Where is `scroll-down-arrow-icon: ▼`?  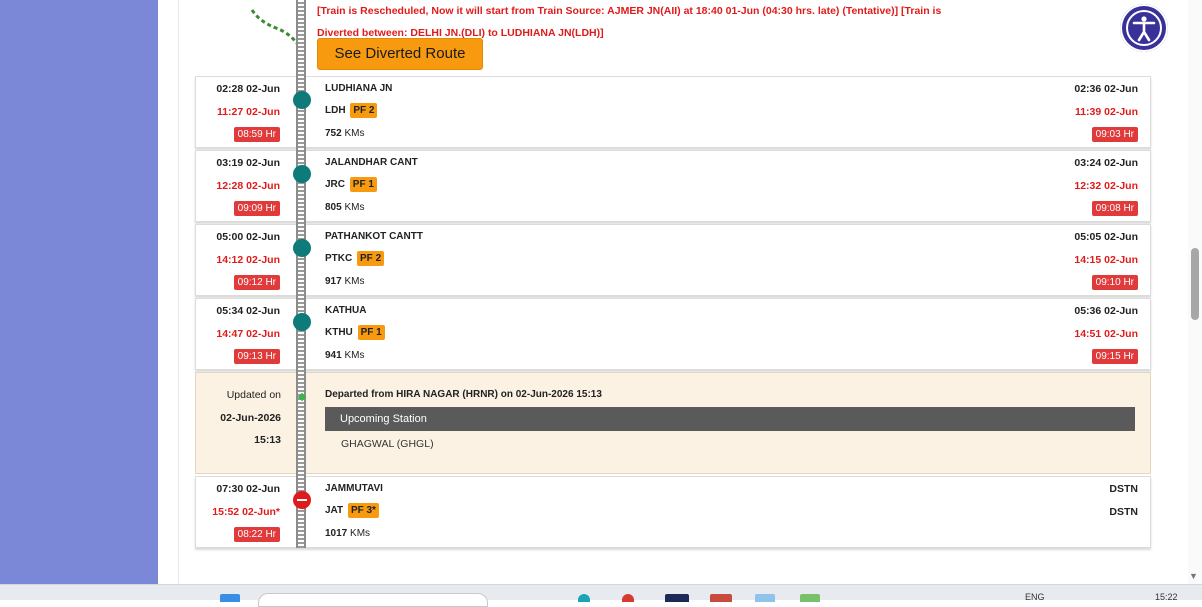
scroll-down-arrow-icon: ▼ is located at coordinates (1193, 576).